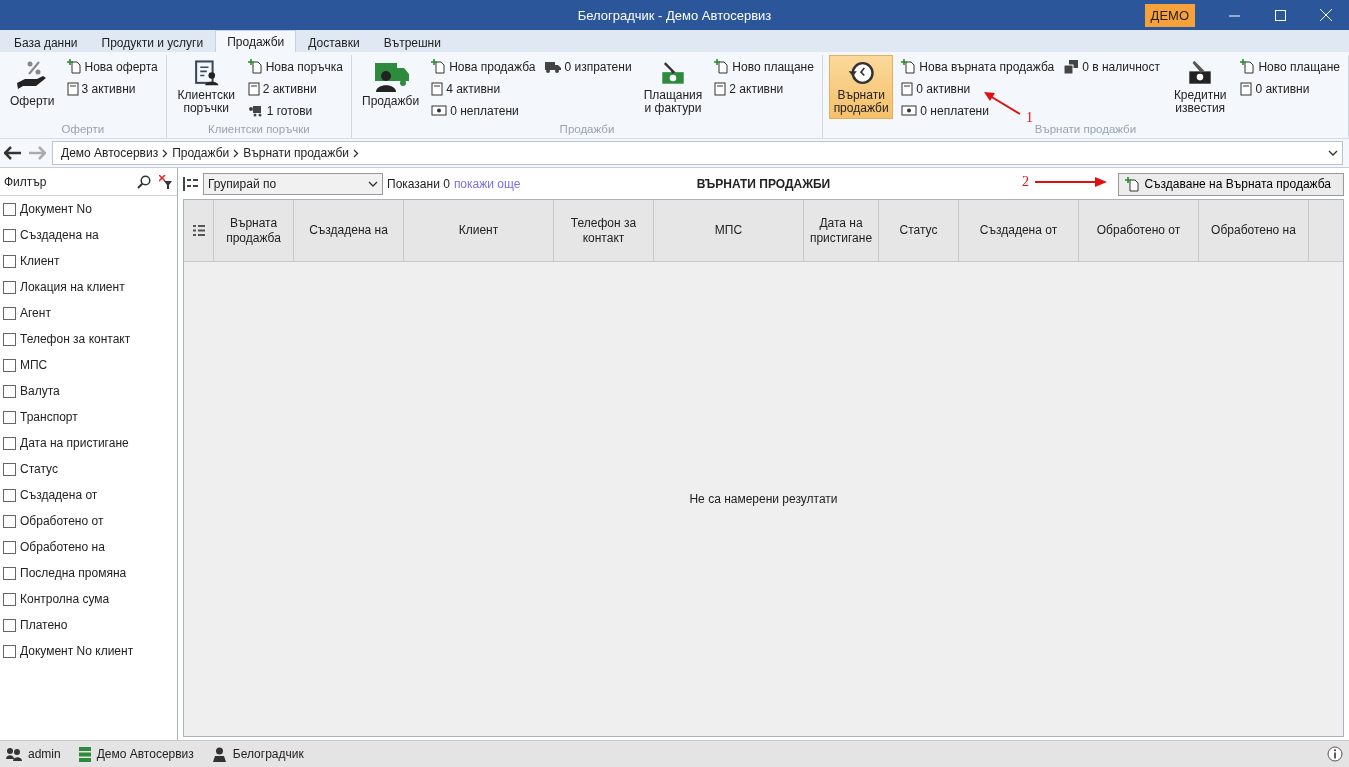 Image resolution: width=1349 pixels, height=767 pixels. I want to click on filter-checkbox: МПС, so click(88, 365).